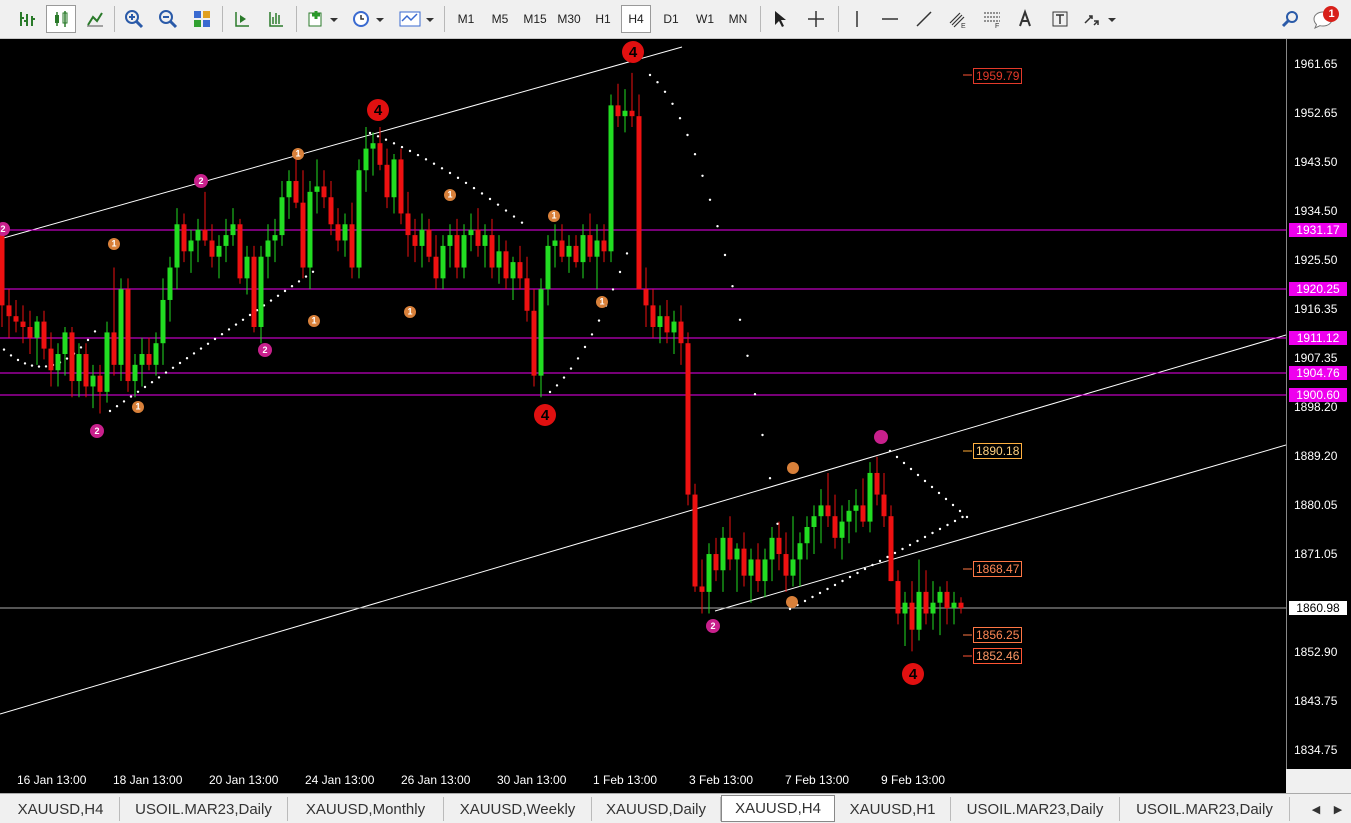 This screenshot has width=1351, height=823. Describe the element at coordinates (1318, 289) in the screenshot. I see `level-badge-1920: 1920.25` at that location.